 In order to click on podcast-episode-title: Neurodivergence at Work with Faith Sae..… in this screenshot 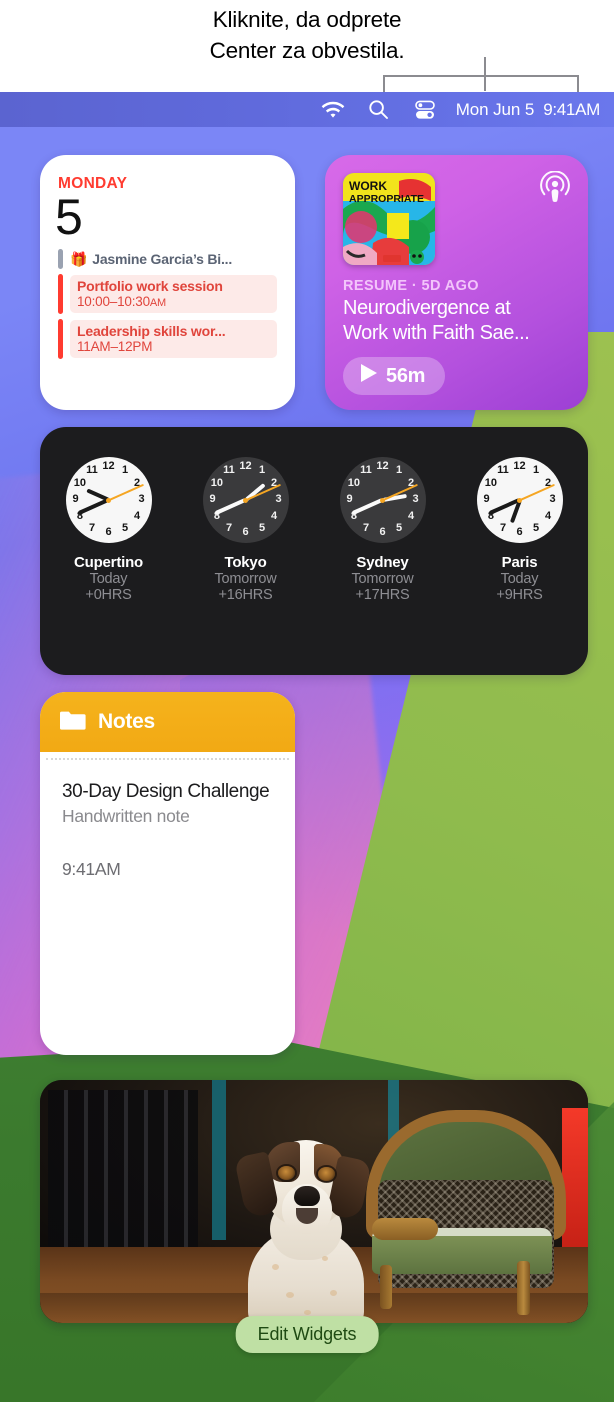, I will do `click(456, 321)`.